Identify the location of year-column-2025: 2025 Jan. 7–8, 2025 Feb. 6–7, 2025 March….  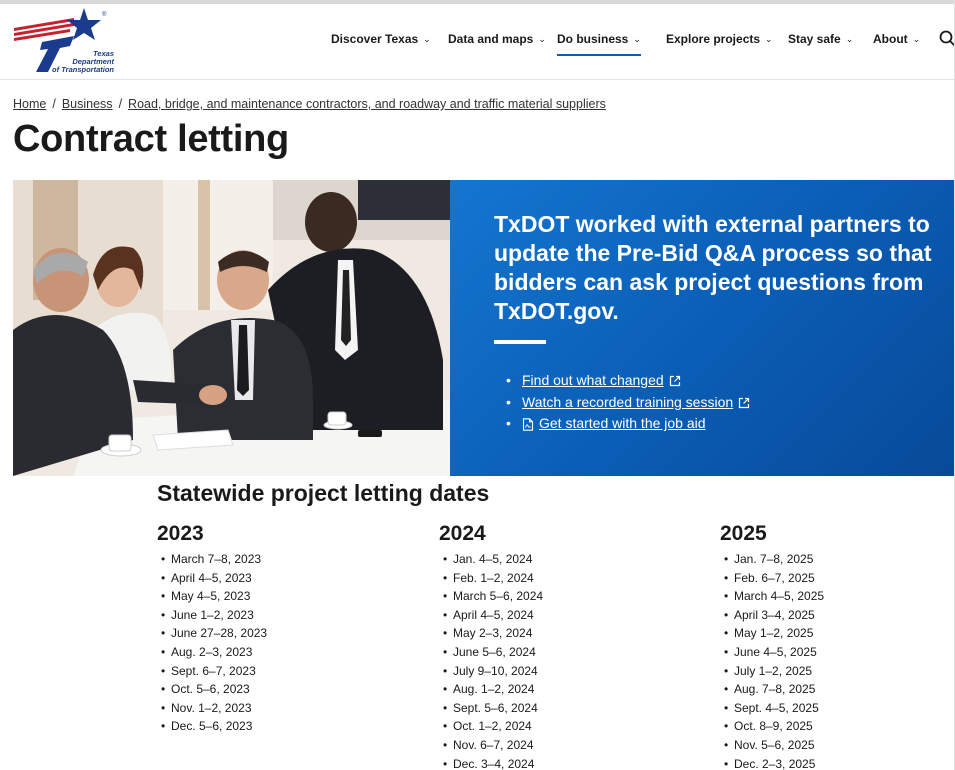
(772, 645).